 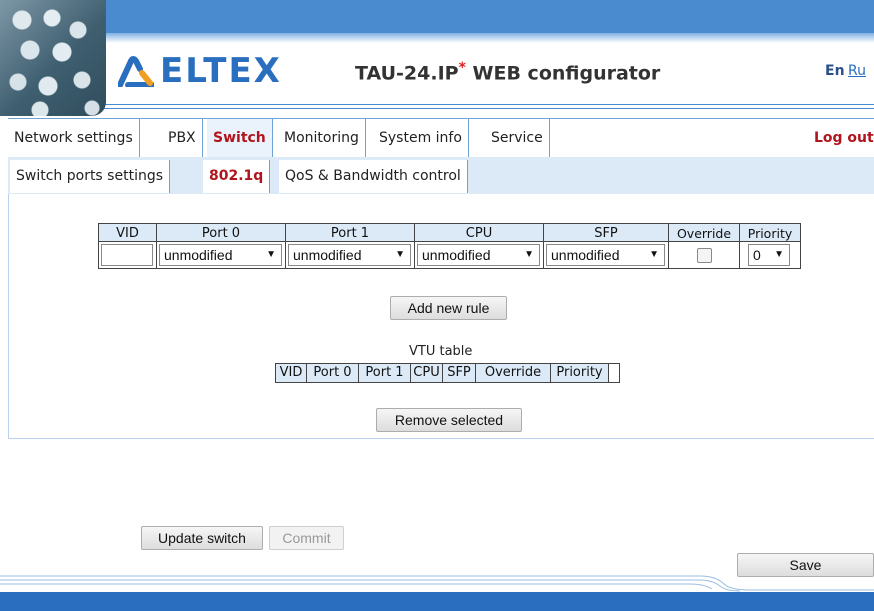 I want to click on col-header-port0: Port 0, so click(x=221, y=232).